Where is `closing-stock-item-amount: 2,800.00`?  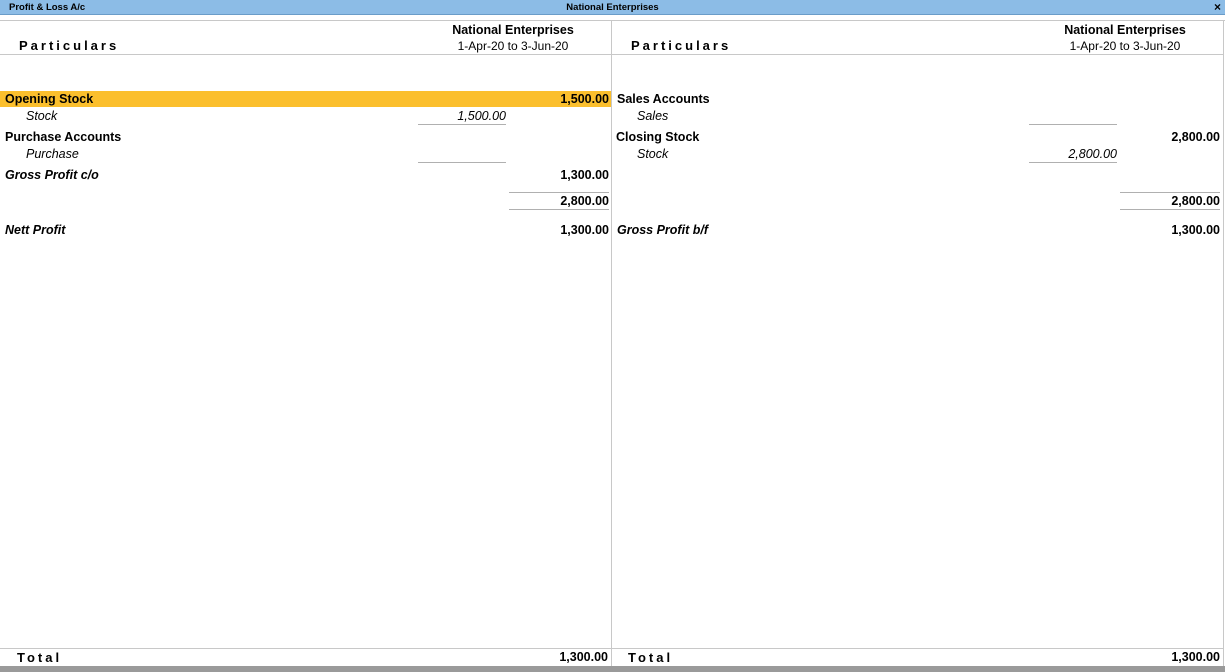 closing-stock-item-amount: 2,800.00 is located at coordinates (1092, 154).